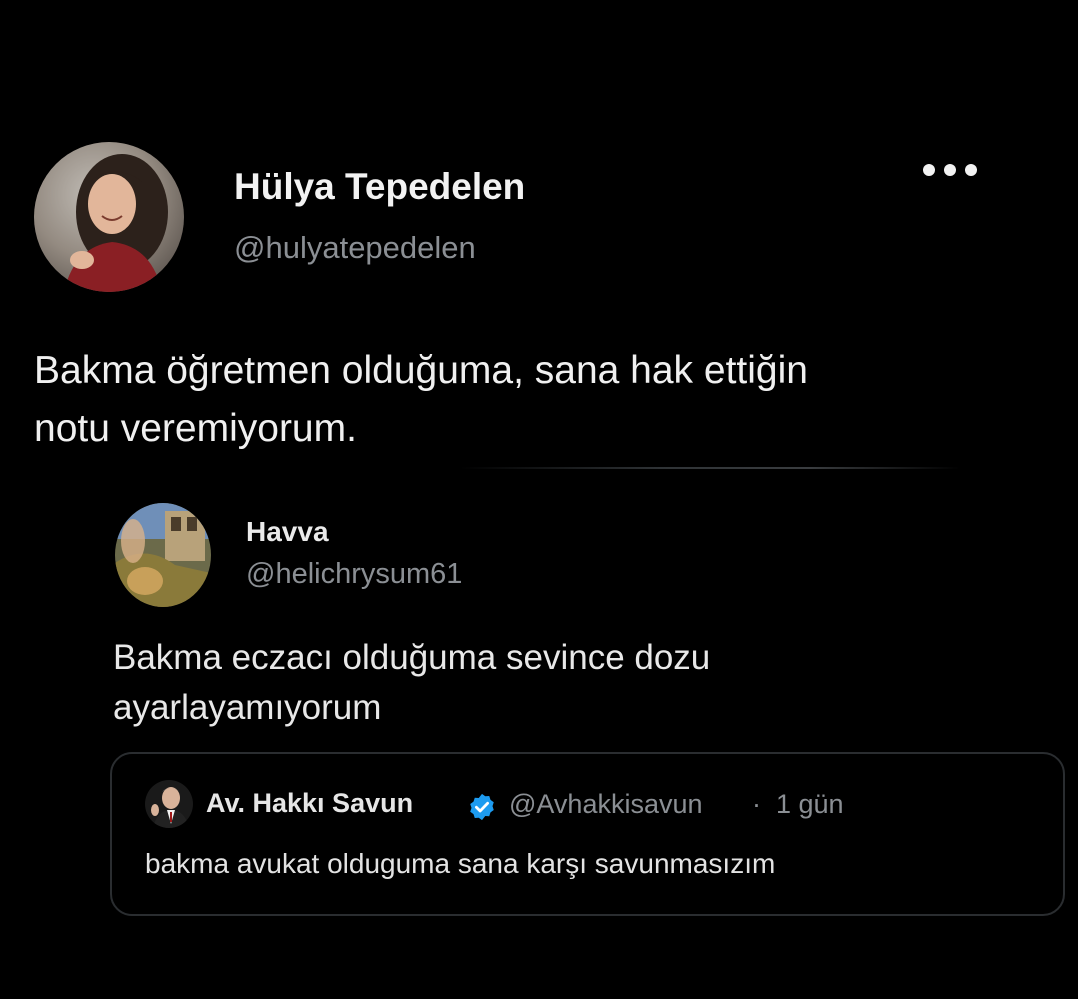  Describe the element at coordinates (710, 468) in the screenshot. I see `divider` at that location.